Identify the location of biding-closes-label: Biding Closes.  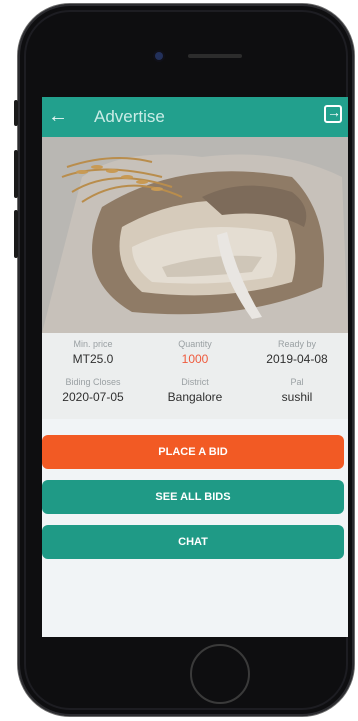
(93, 382).